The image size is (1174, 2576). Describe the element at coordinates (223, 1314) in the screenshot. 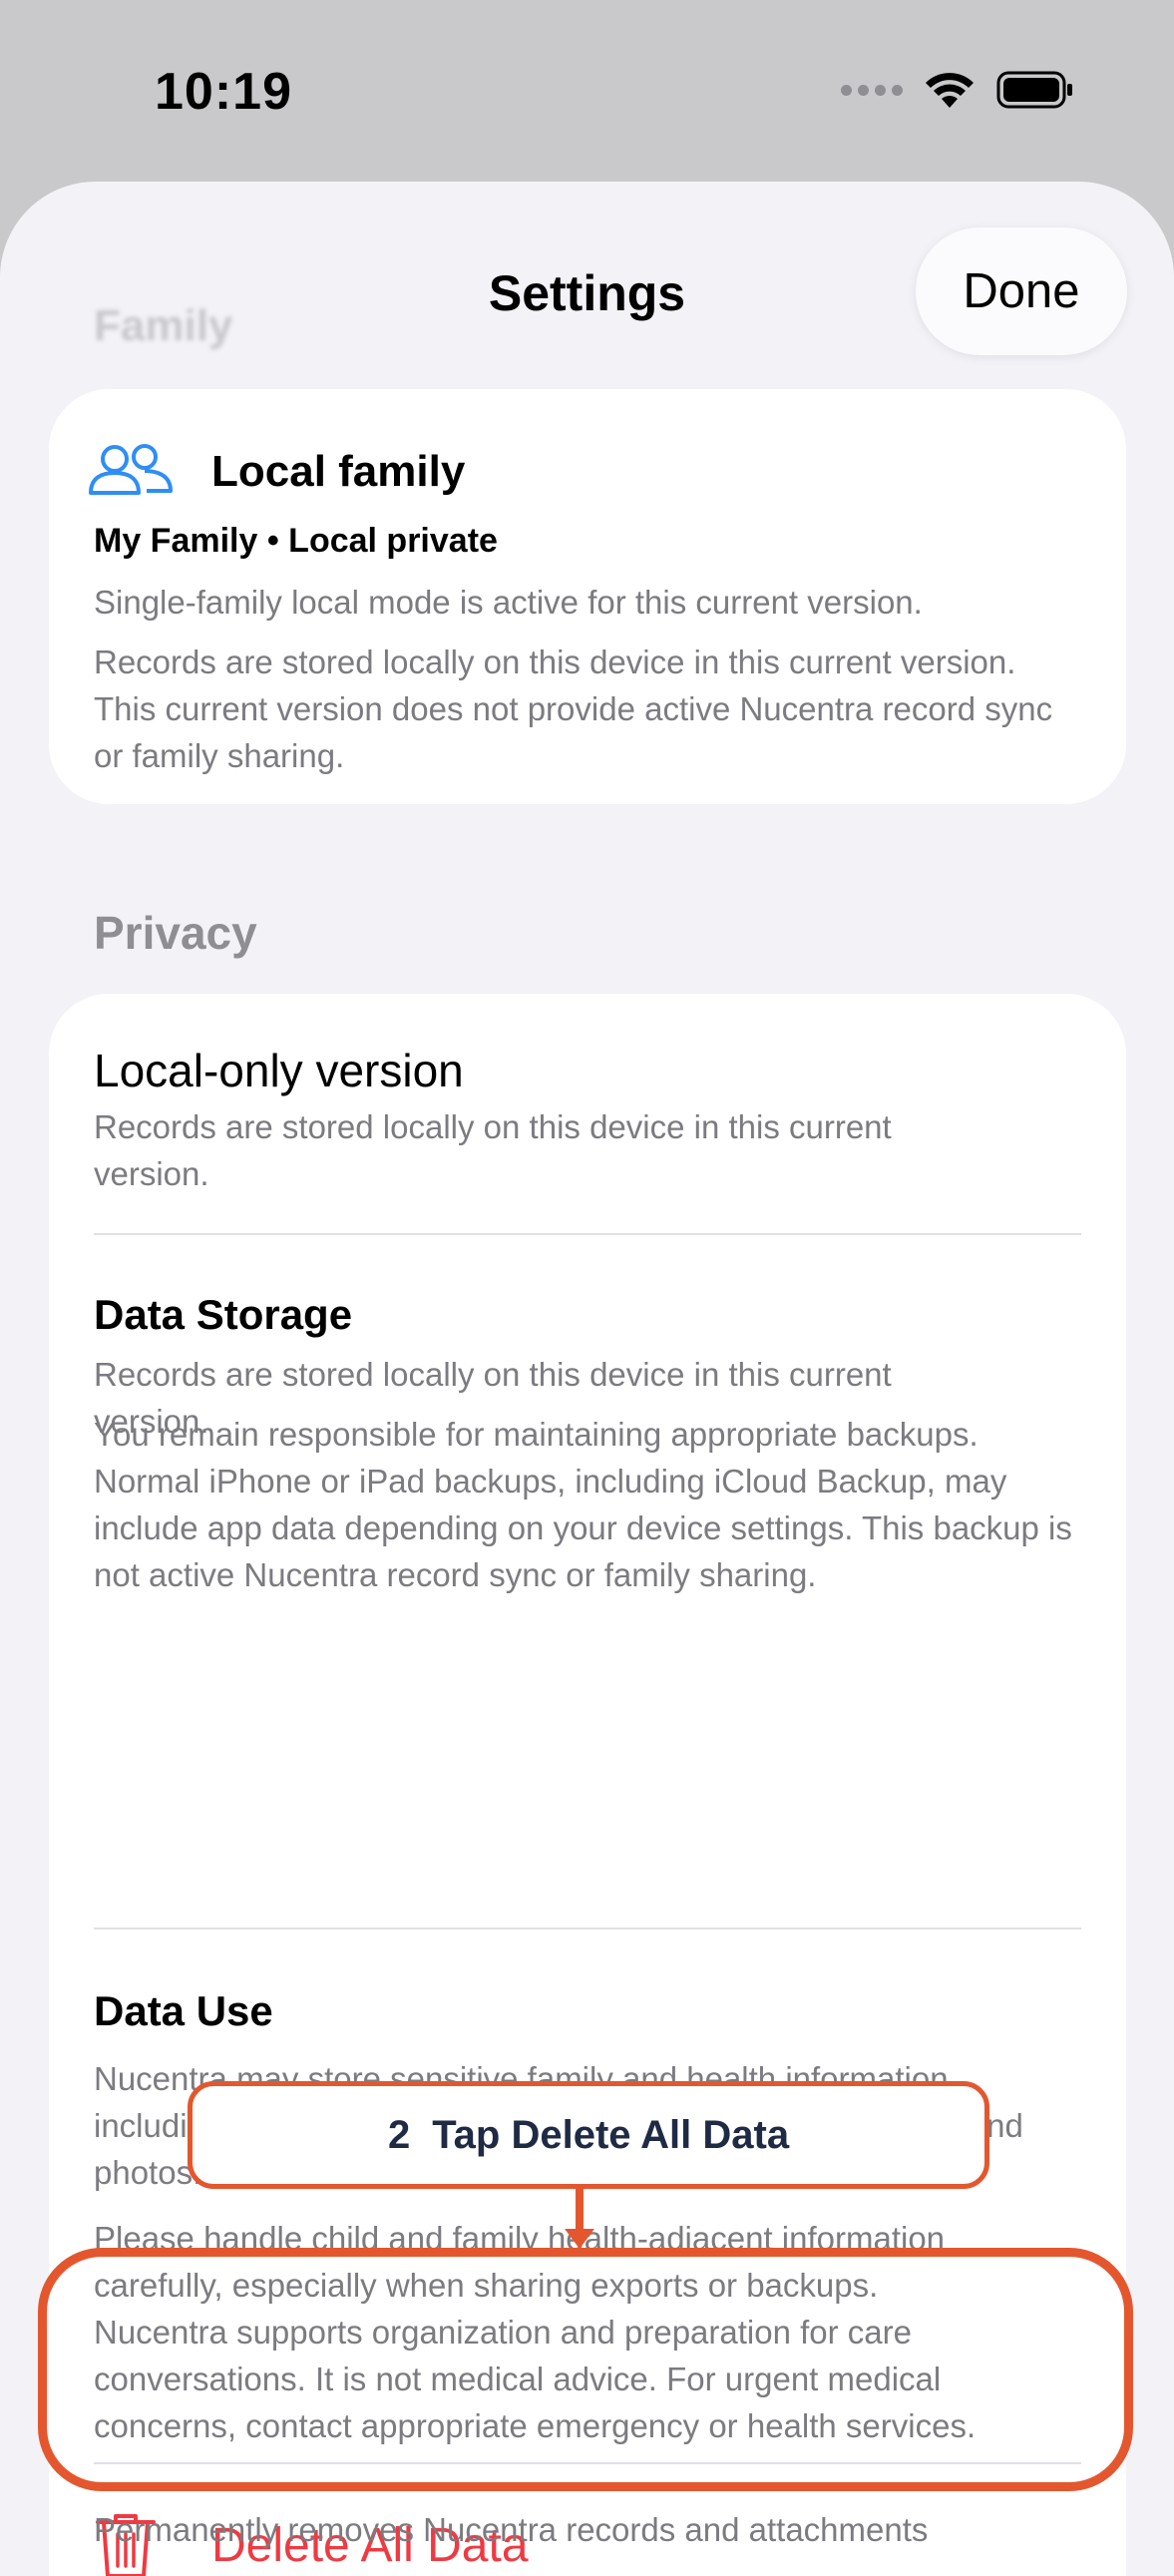

I see `data-storage-title: Data Storage` at that location.